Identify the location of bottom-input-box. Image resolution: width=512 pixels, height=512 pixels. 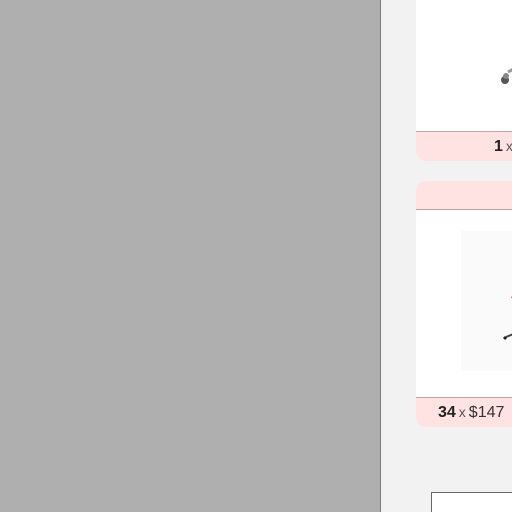
(471, 502).